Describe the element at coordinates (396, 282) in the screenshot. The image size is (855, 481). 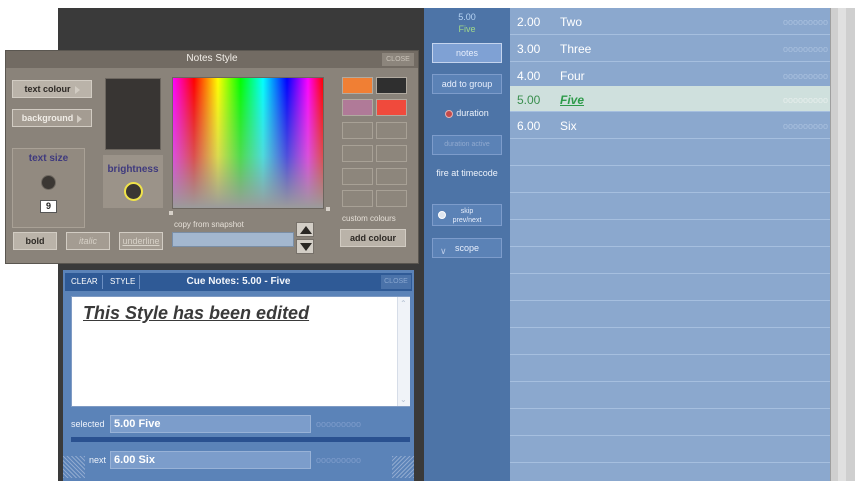
I see `cue-notes-close-button: CLOSE` at that location.